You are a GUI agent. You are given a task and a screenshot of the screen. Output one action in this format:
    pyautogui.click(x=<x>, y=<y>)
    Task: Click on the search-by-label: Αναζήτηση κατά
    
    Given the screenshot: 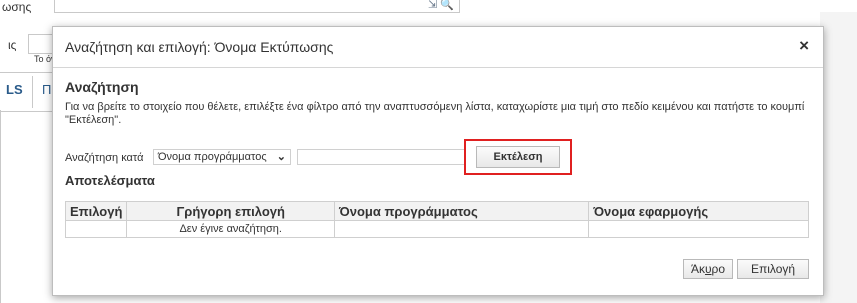 What is the action you would take?
    pyautogui.click(x=104, y=158)
    